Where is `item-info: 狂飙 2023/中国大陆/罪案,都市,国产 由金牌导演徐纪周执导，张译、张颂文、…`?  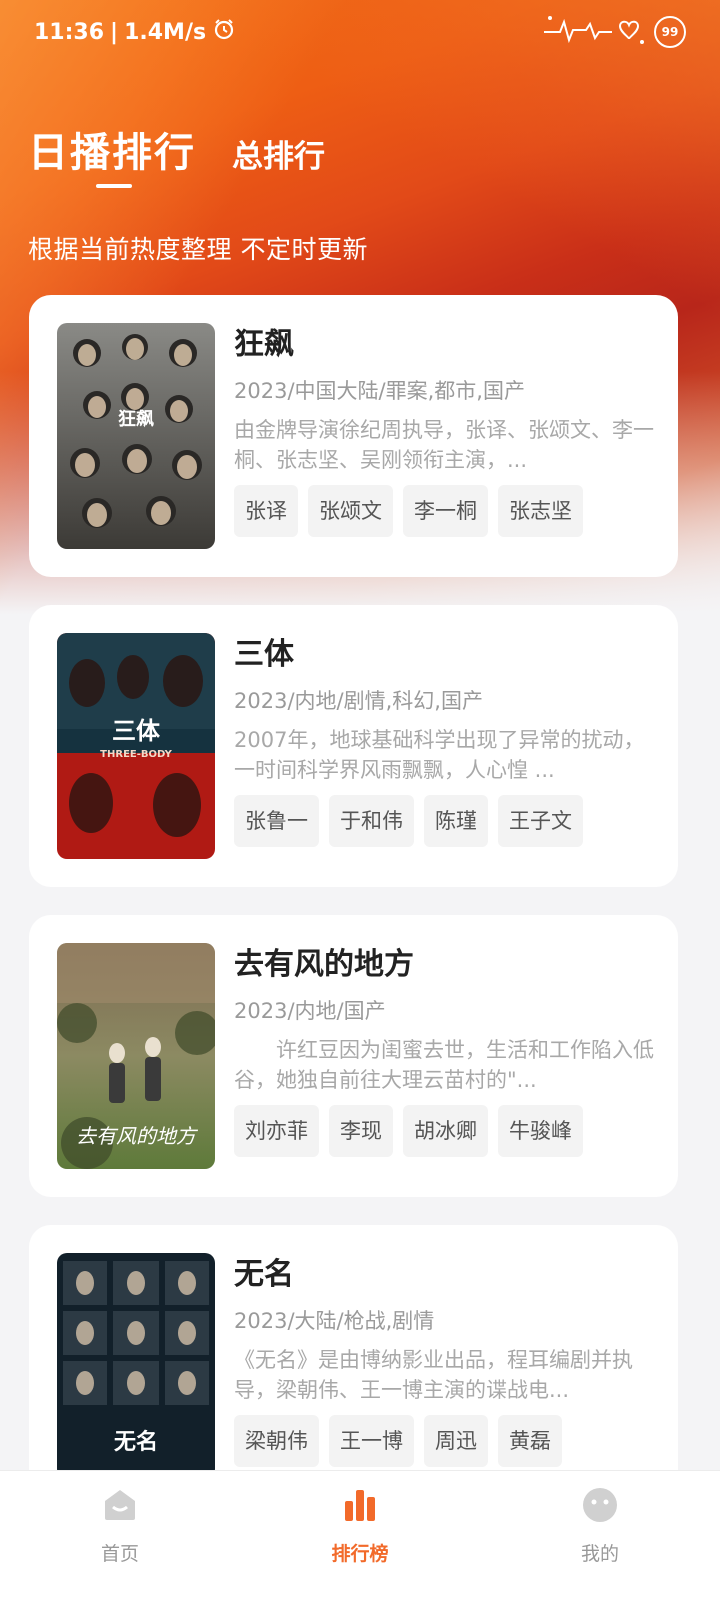
item-info: 狂飙 2023/中国大陆/罪案,都市,国产 由金牌导演徐纪周执导，张译、张颂文、… is located at coordinates (444, 431).